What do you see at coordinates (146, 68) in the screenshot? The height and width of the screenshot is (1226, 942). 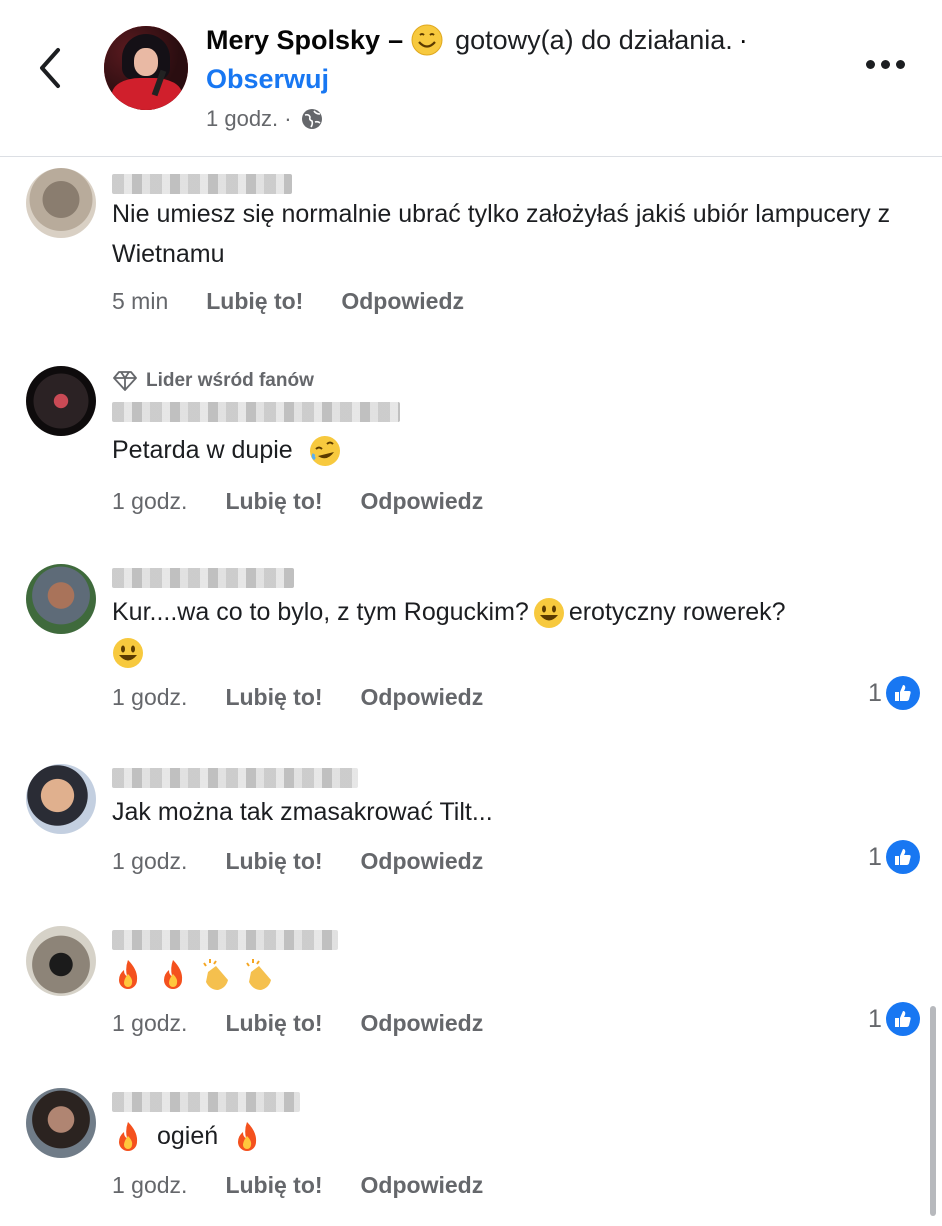 I see `author-avatar` at bounding box center [146, 68].